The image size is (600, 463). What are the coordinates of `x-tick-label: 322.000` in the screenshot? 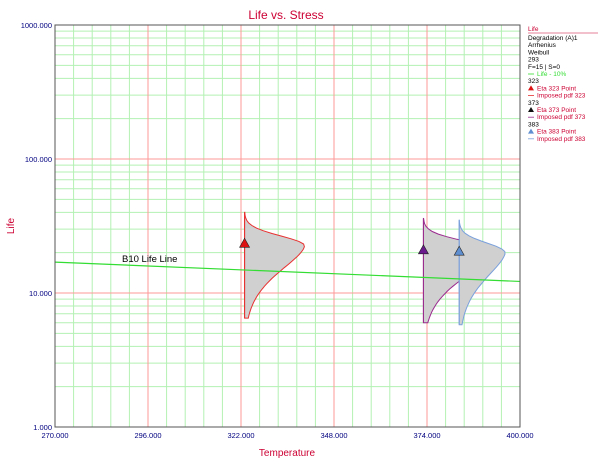 It's located at (240, 435).